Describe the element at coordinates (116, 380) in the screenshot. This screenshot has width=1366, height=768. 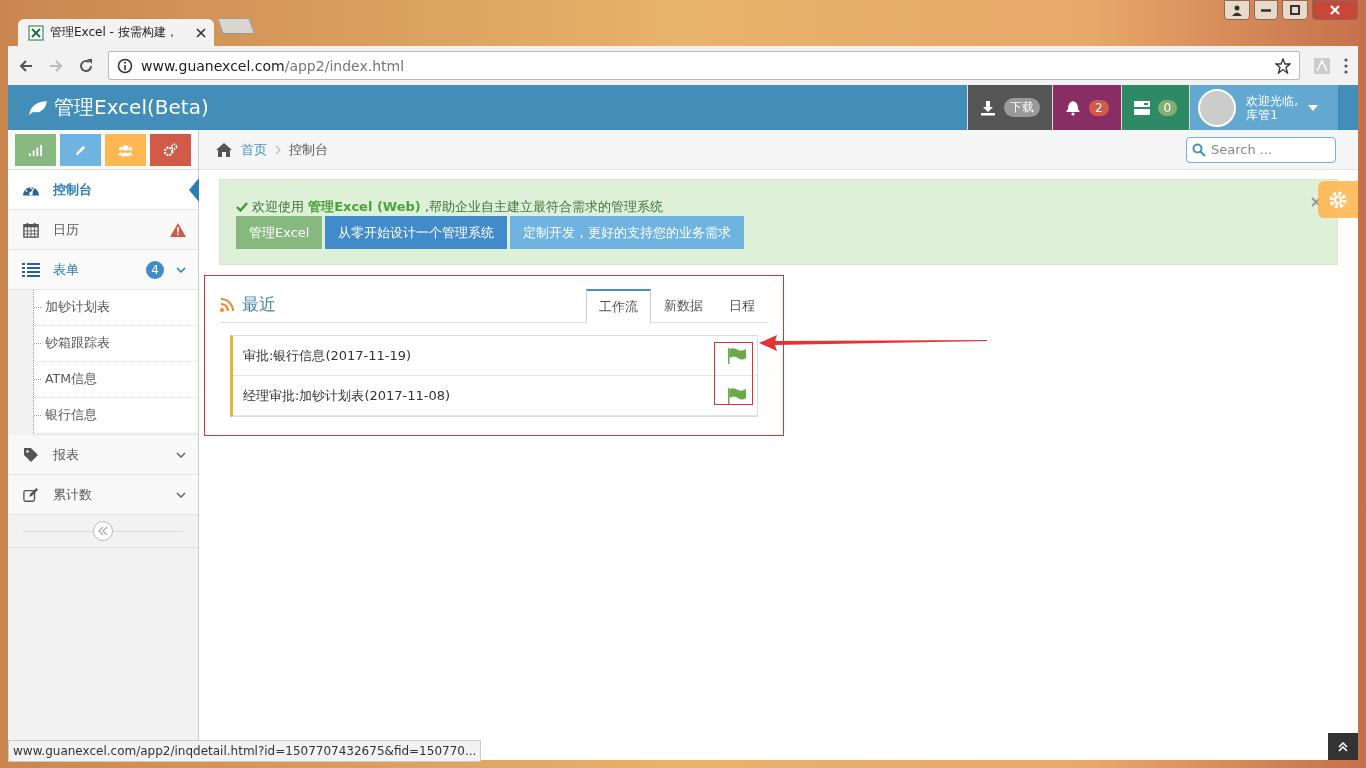
I see `submenu-item: ATM信息` at that location.